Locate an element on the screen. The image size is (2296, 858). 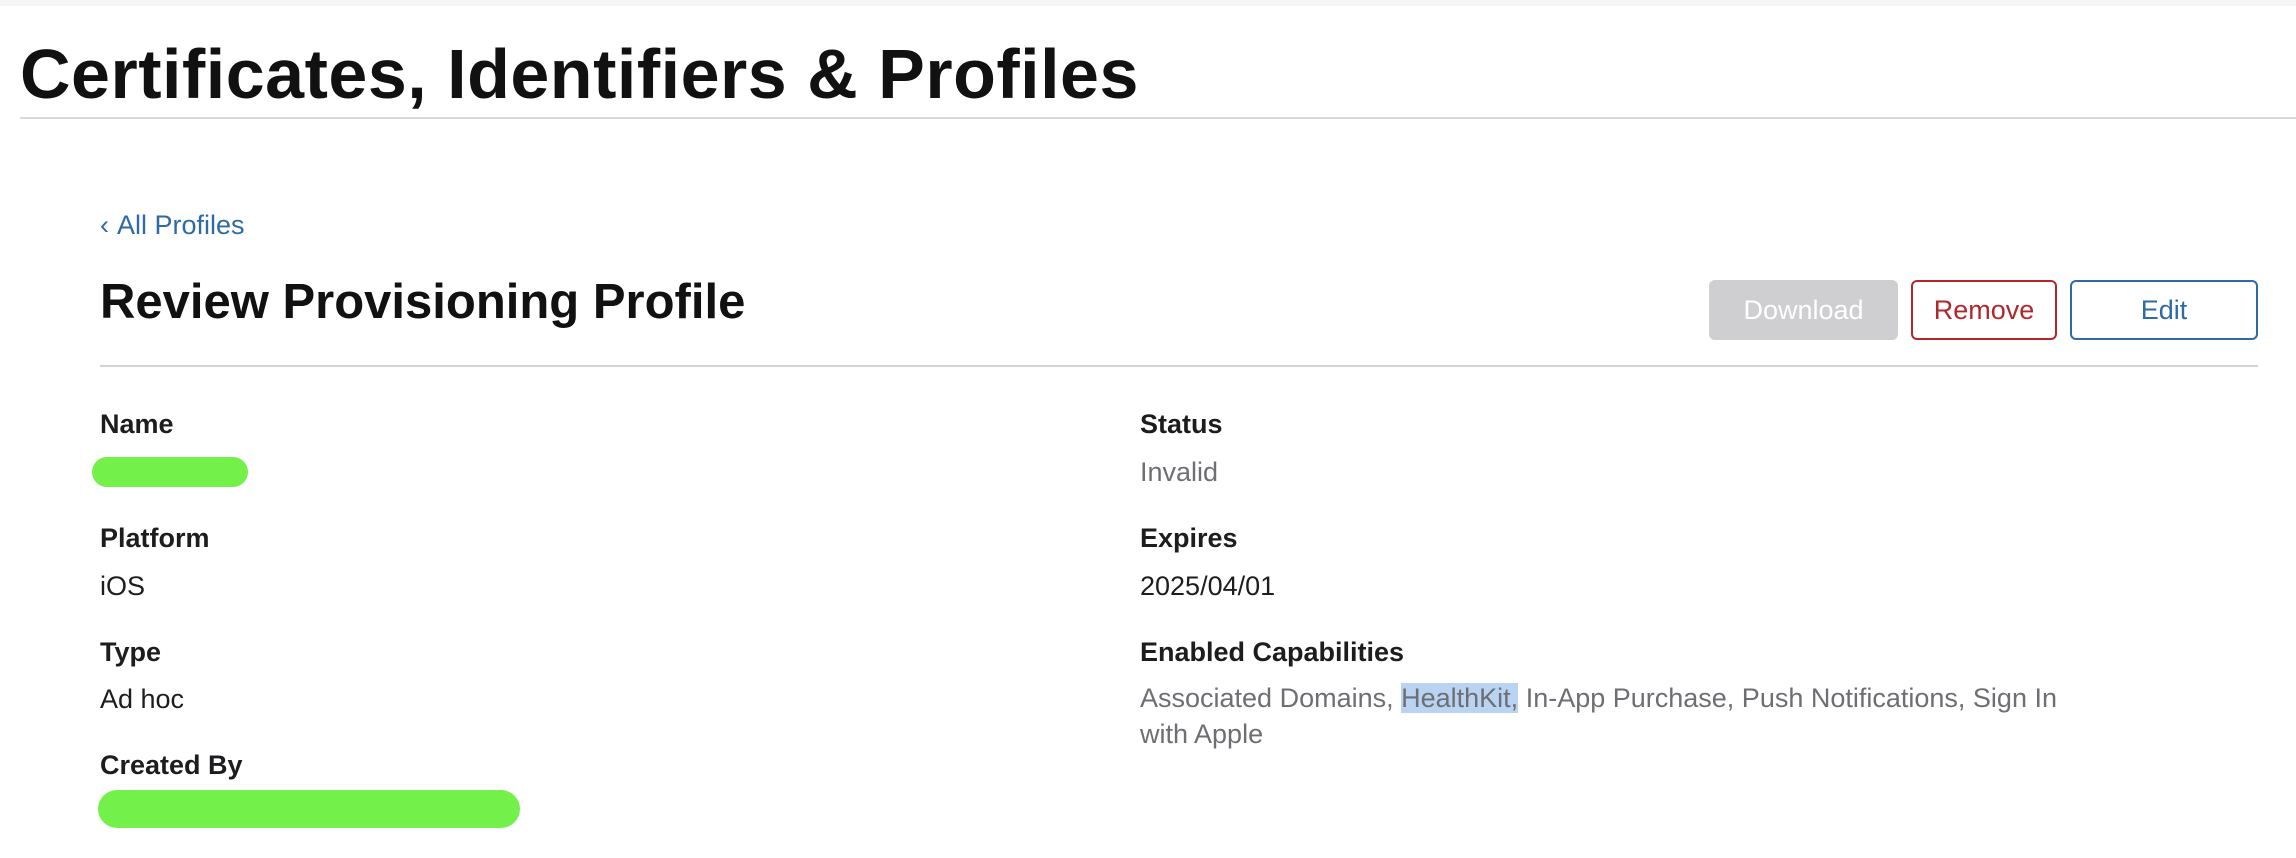
capabilities-label: Enabled Capabilities is located at coordinates (1272, 652).